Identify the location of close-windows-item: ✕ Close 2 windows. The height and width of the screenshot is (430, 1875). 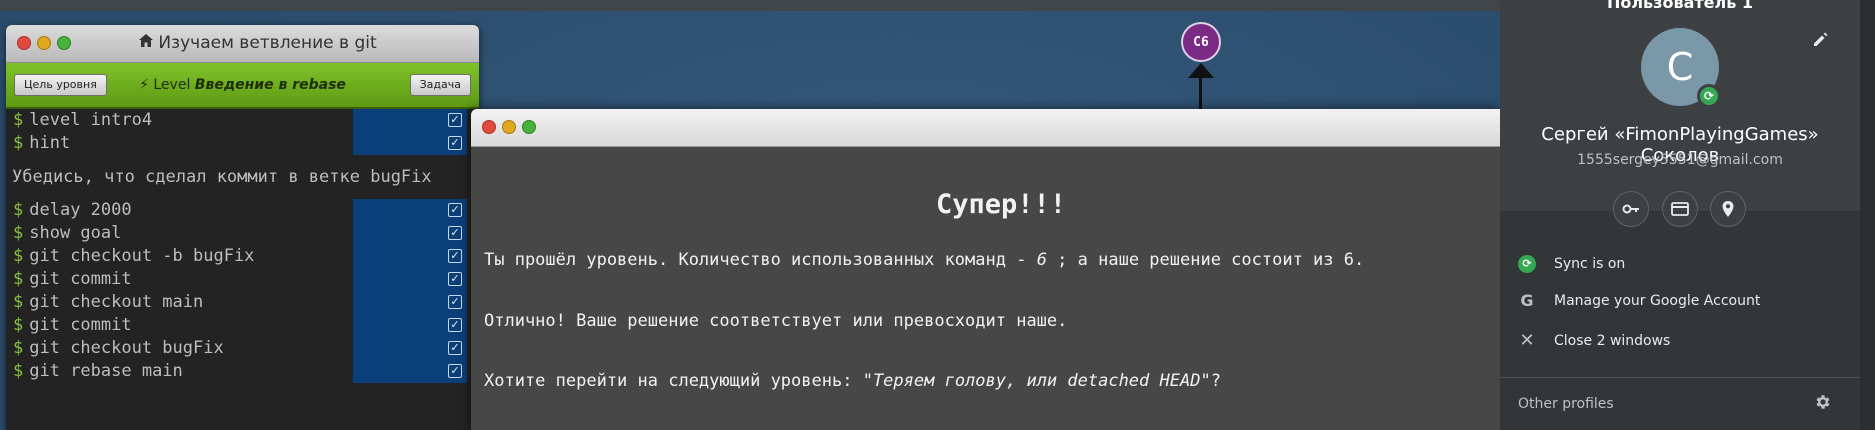
(1680, 341).